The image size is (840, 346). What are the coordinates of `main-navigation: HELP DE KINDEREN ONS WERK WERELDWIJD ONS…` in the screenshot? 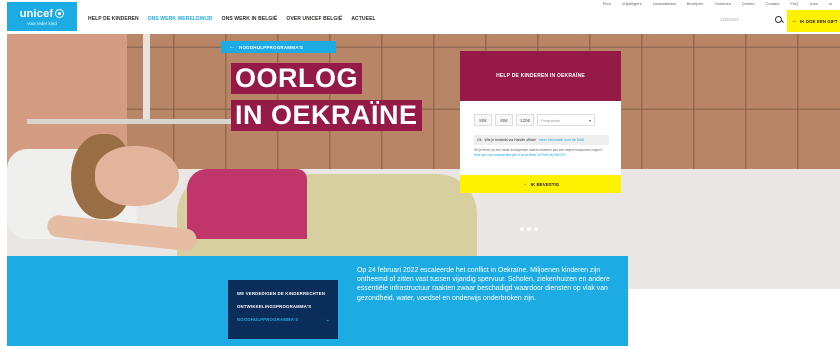 It's located at (232, 19).